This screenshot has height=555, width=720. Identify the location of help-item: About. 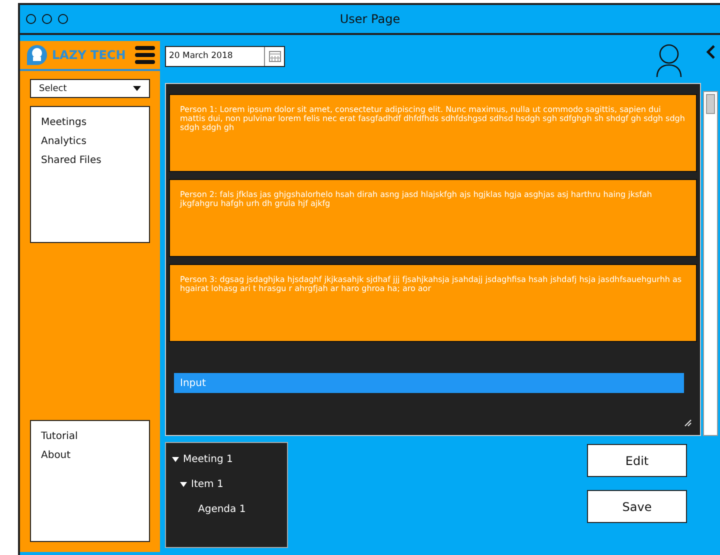
(56, 455).